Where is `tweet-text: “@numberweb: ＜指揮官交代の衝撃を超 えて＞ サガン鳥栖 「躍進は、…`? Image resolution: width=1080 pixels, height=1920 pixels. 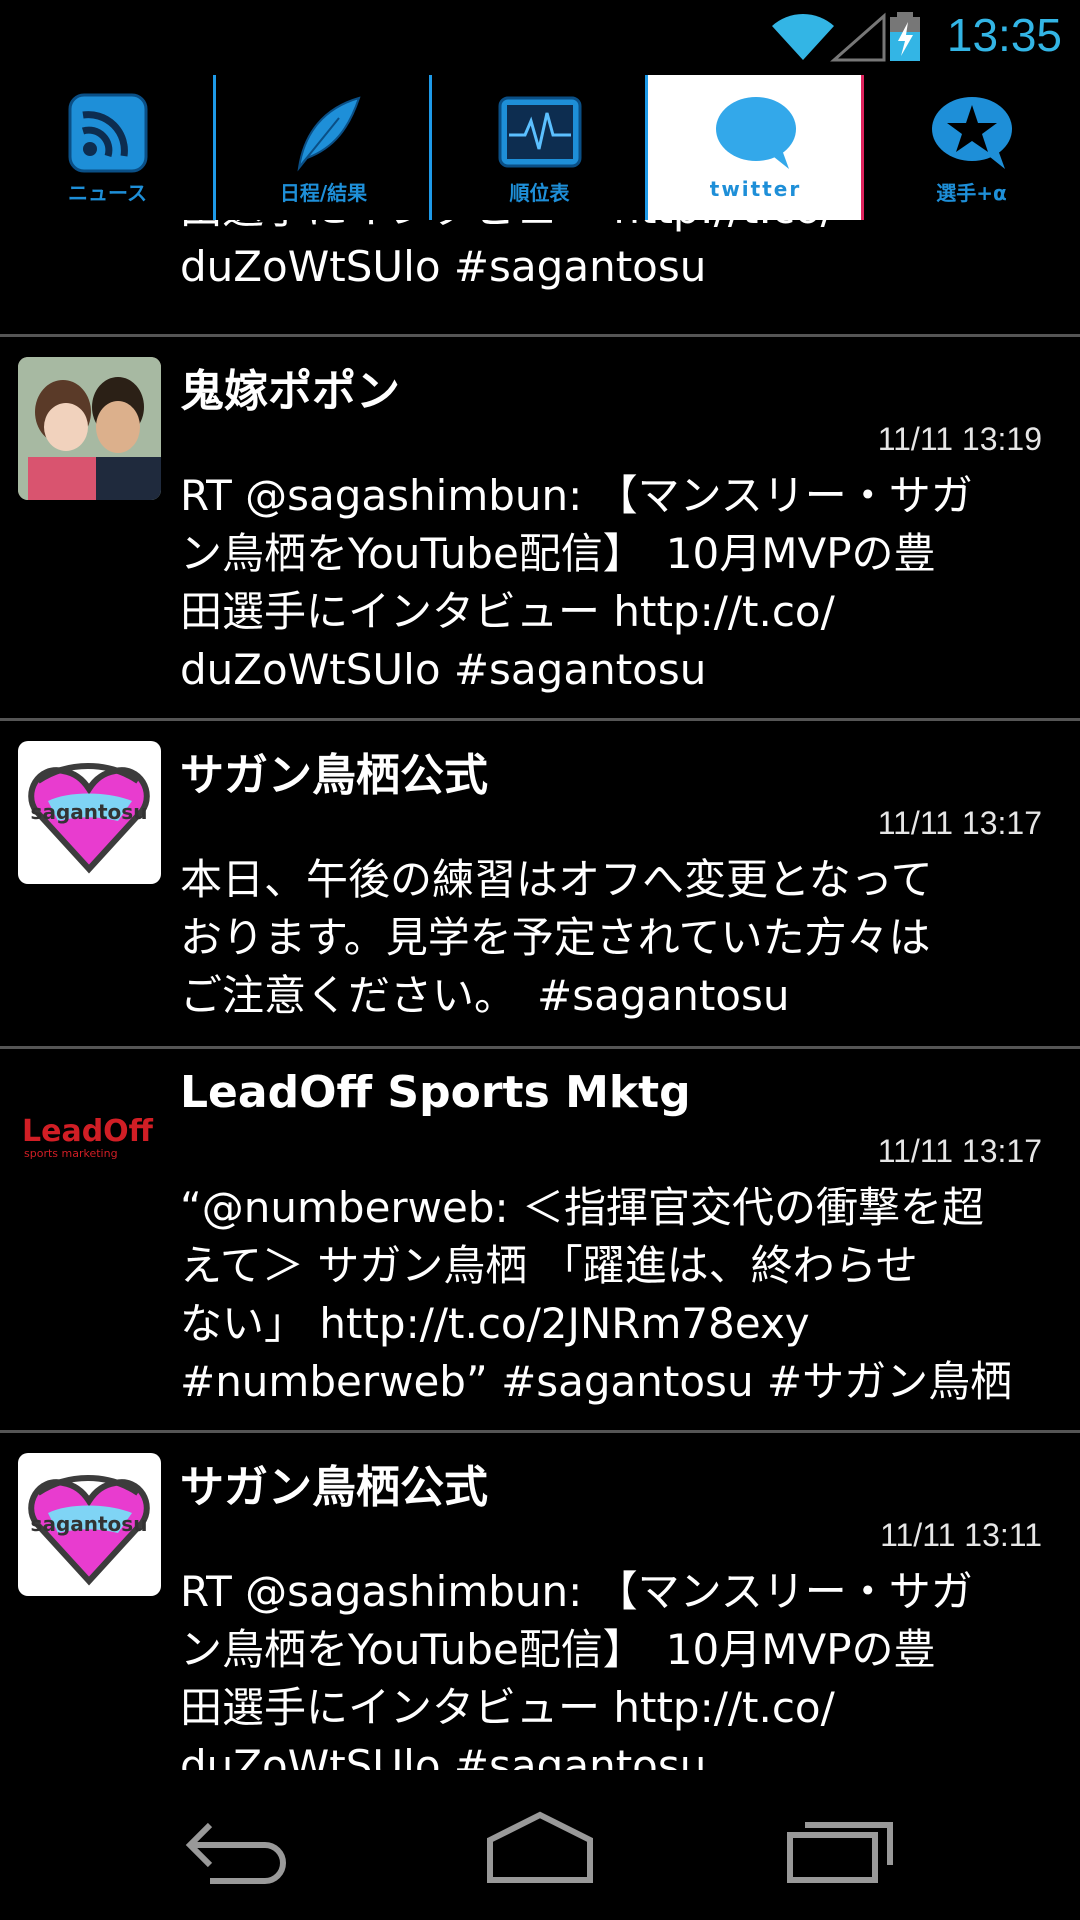
tweet-text: “@numberweb: ＜指揮官交代の衝撃を超 えて＞ サガン鳥栖 「躍進は、… is located at coordinates (596, 1294).